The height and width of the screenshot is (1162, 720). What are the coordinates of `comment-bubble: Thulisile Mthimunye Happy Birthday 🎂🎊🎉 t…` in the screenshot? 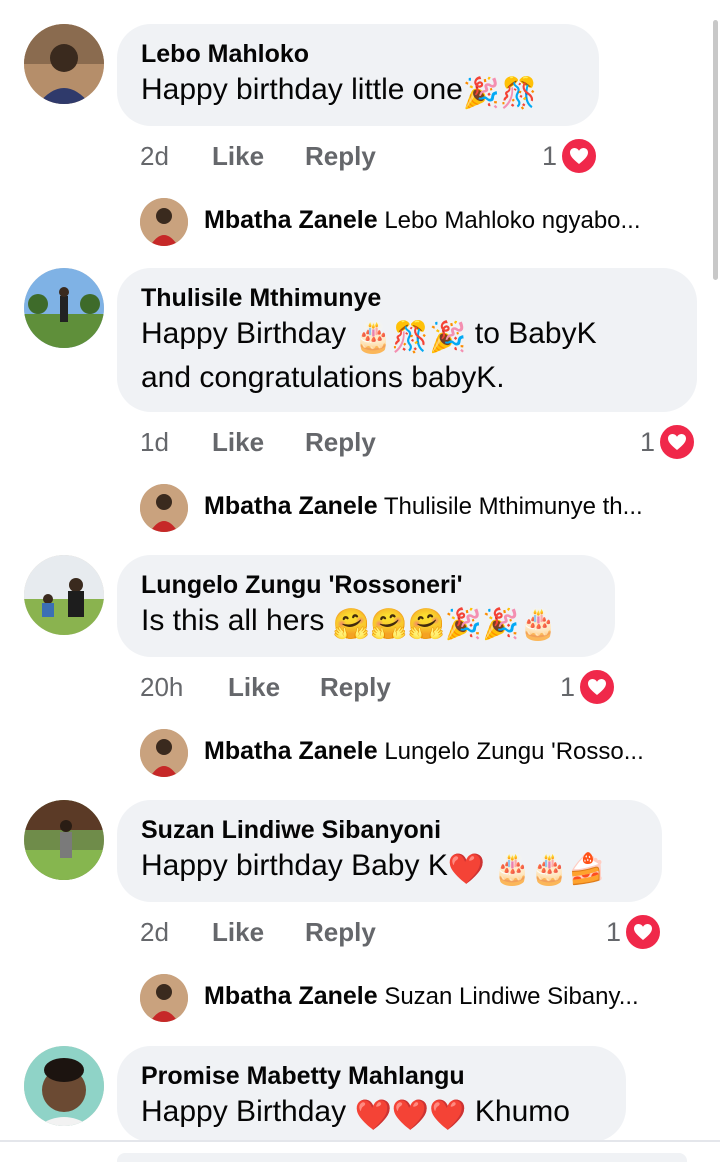 It's located at (407, 340).